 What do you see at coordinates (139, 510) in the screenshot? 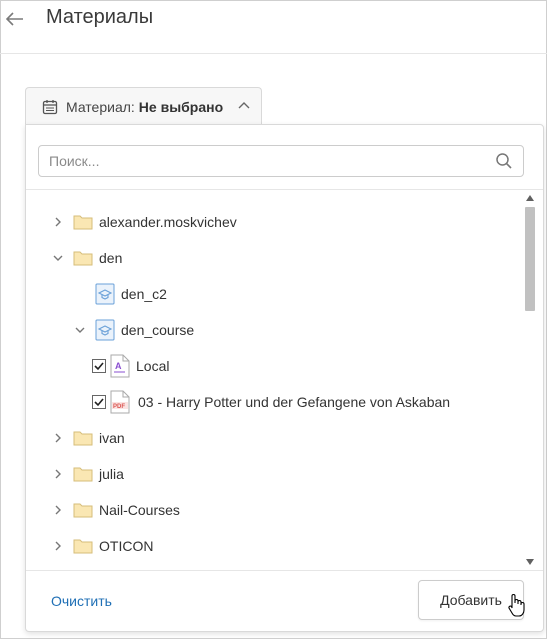
I see `tree-item-label: Nail-Courses` at bounding box center [139, 510].